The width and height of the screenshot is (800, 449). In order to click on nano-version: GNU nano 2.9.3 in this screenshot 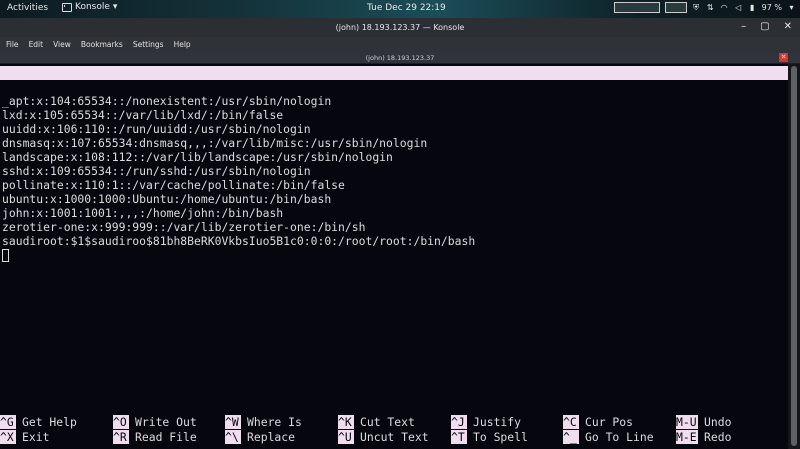, I will do `click(62, 87)`.